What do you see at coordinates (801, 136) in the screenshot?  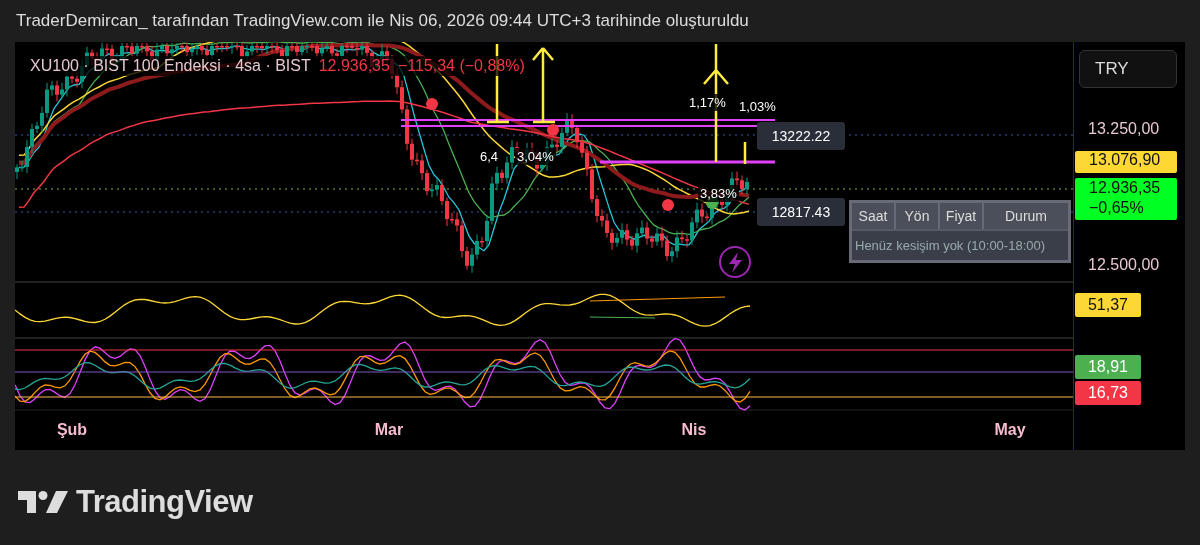 I see `price-callout: 13222.22` at bounding box center [801, 136].